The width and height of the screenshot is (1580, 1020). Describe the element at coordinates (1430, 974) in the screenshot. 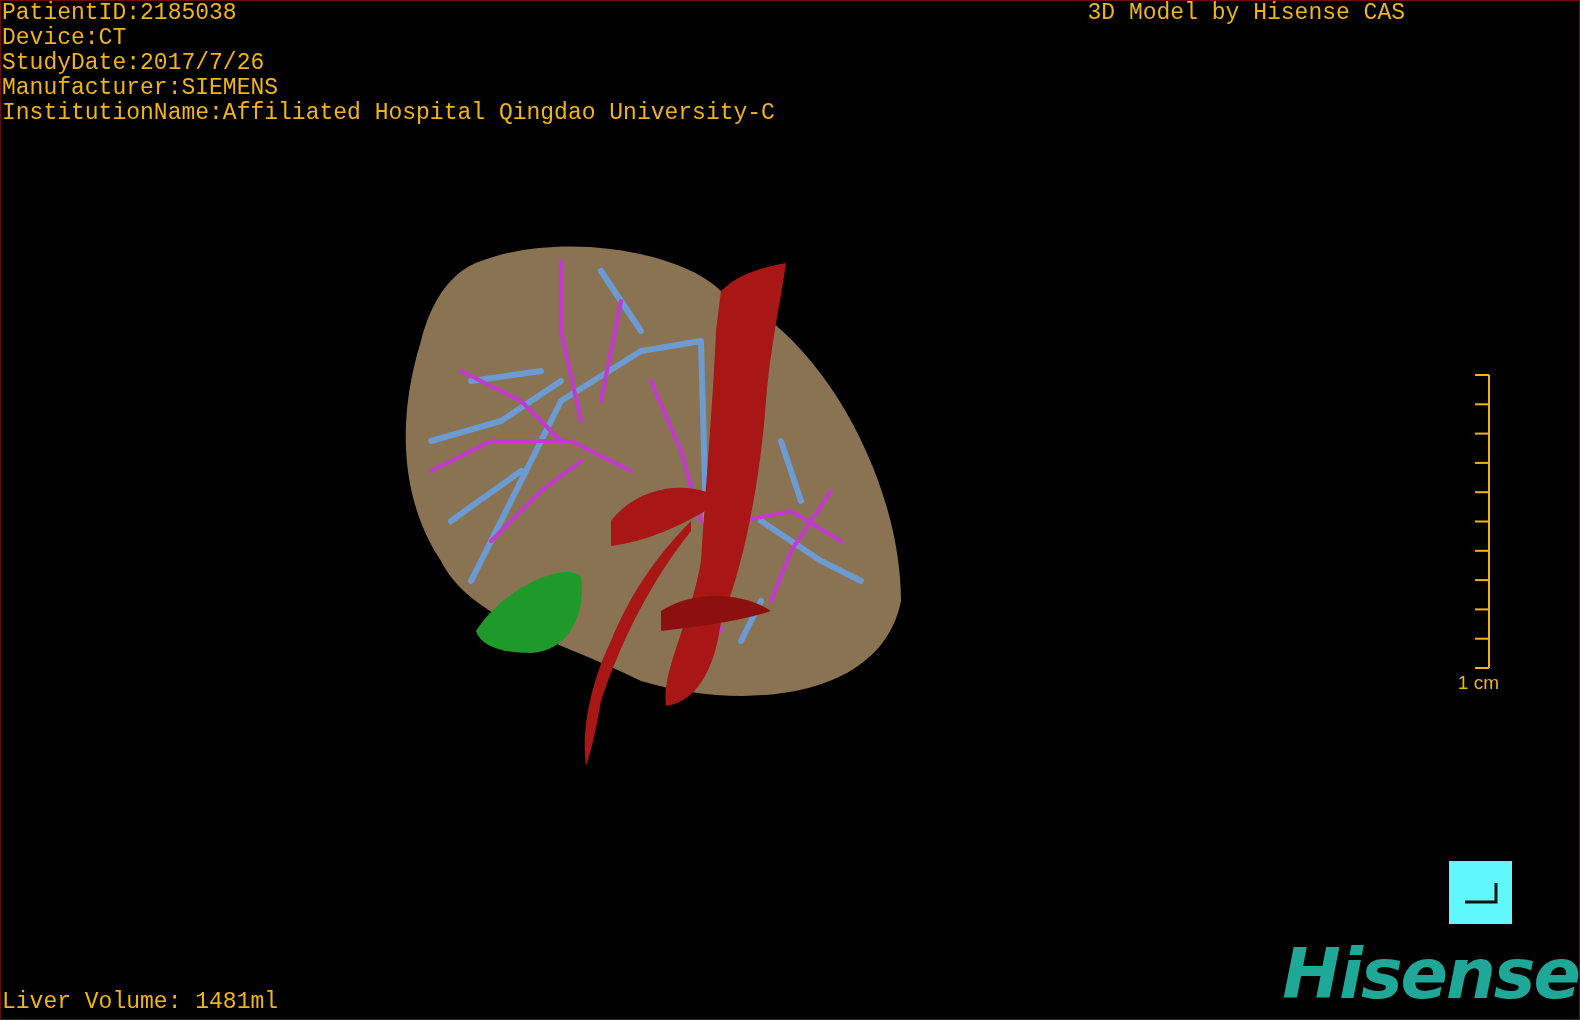

I see `brand-logo: Hisense` at that location.